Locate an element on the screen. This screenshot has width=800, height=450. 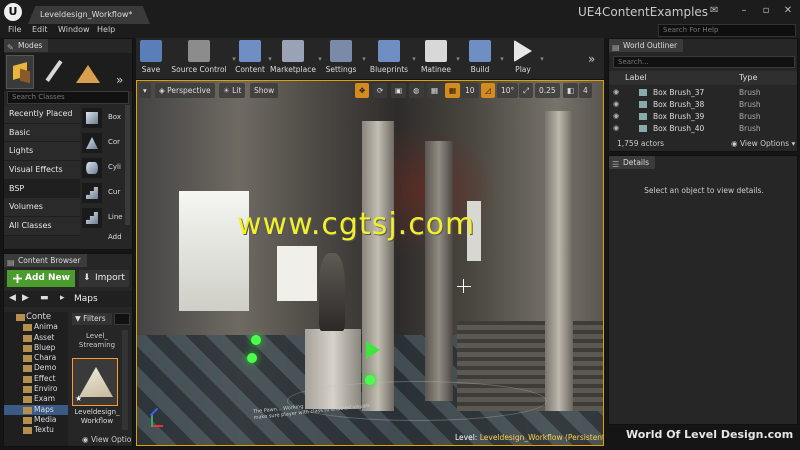
translate-tool-icon: ✥ is located at coordinates (362, 90).